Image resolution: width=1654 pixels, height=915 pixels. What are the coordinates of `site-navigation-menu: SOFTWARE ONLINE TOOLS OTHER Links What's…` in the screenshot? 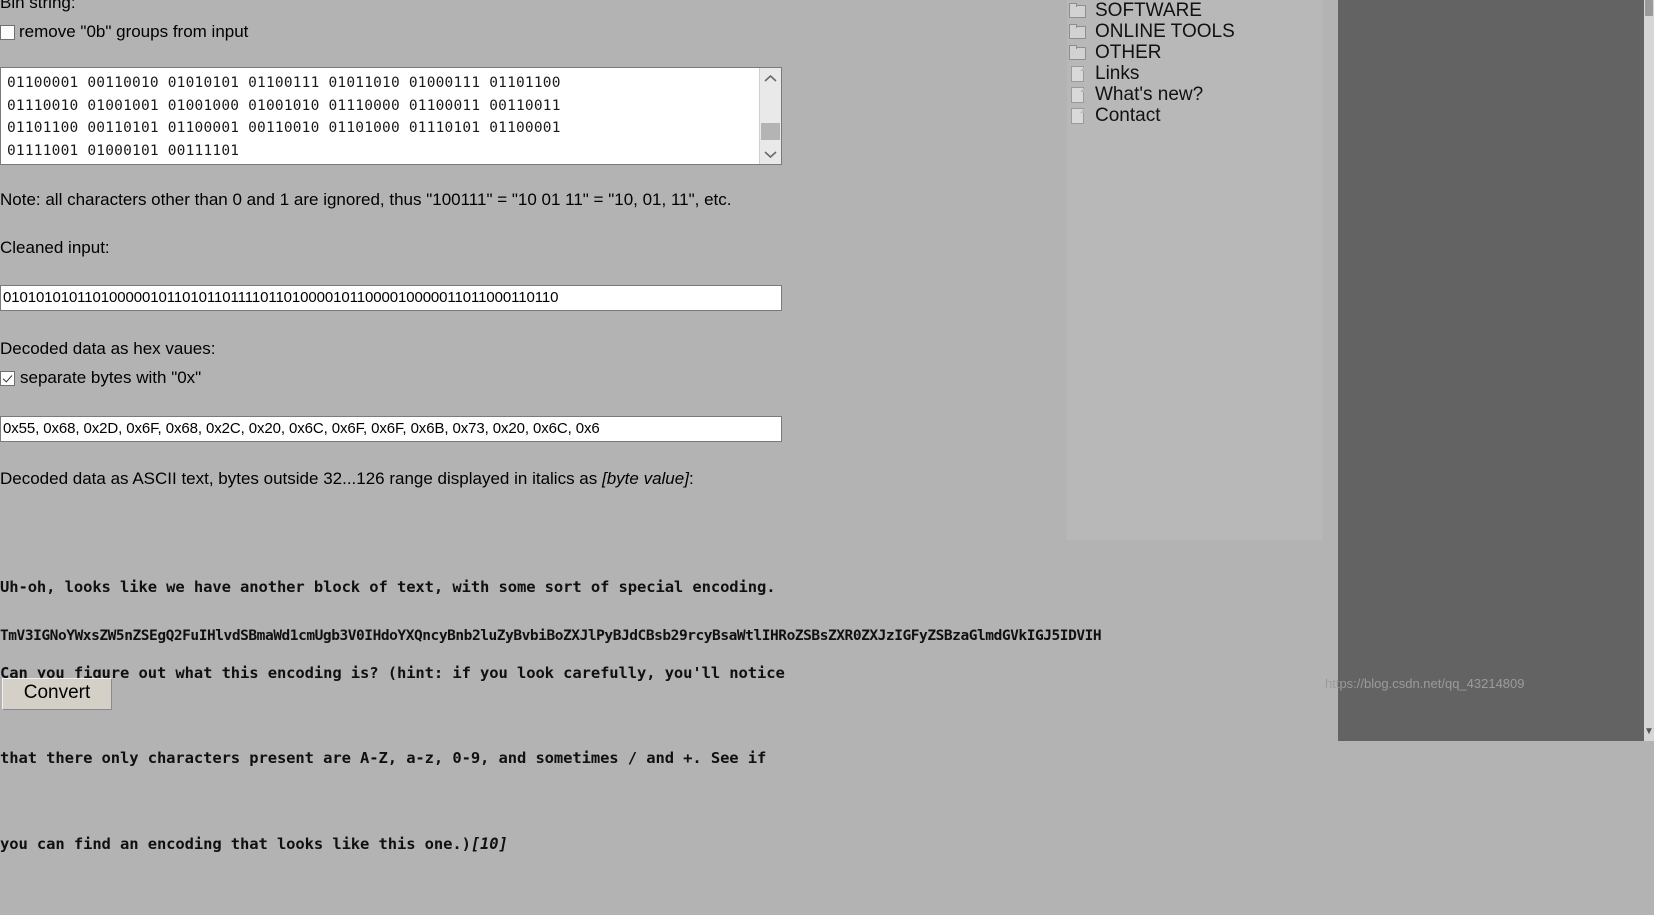 It's located at (1195, 270).